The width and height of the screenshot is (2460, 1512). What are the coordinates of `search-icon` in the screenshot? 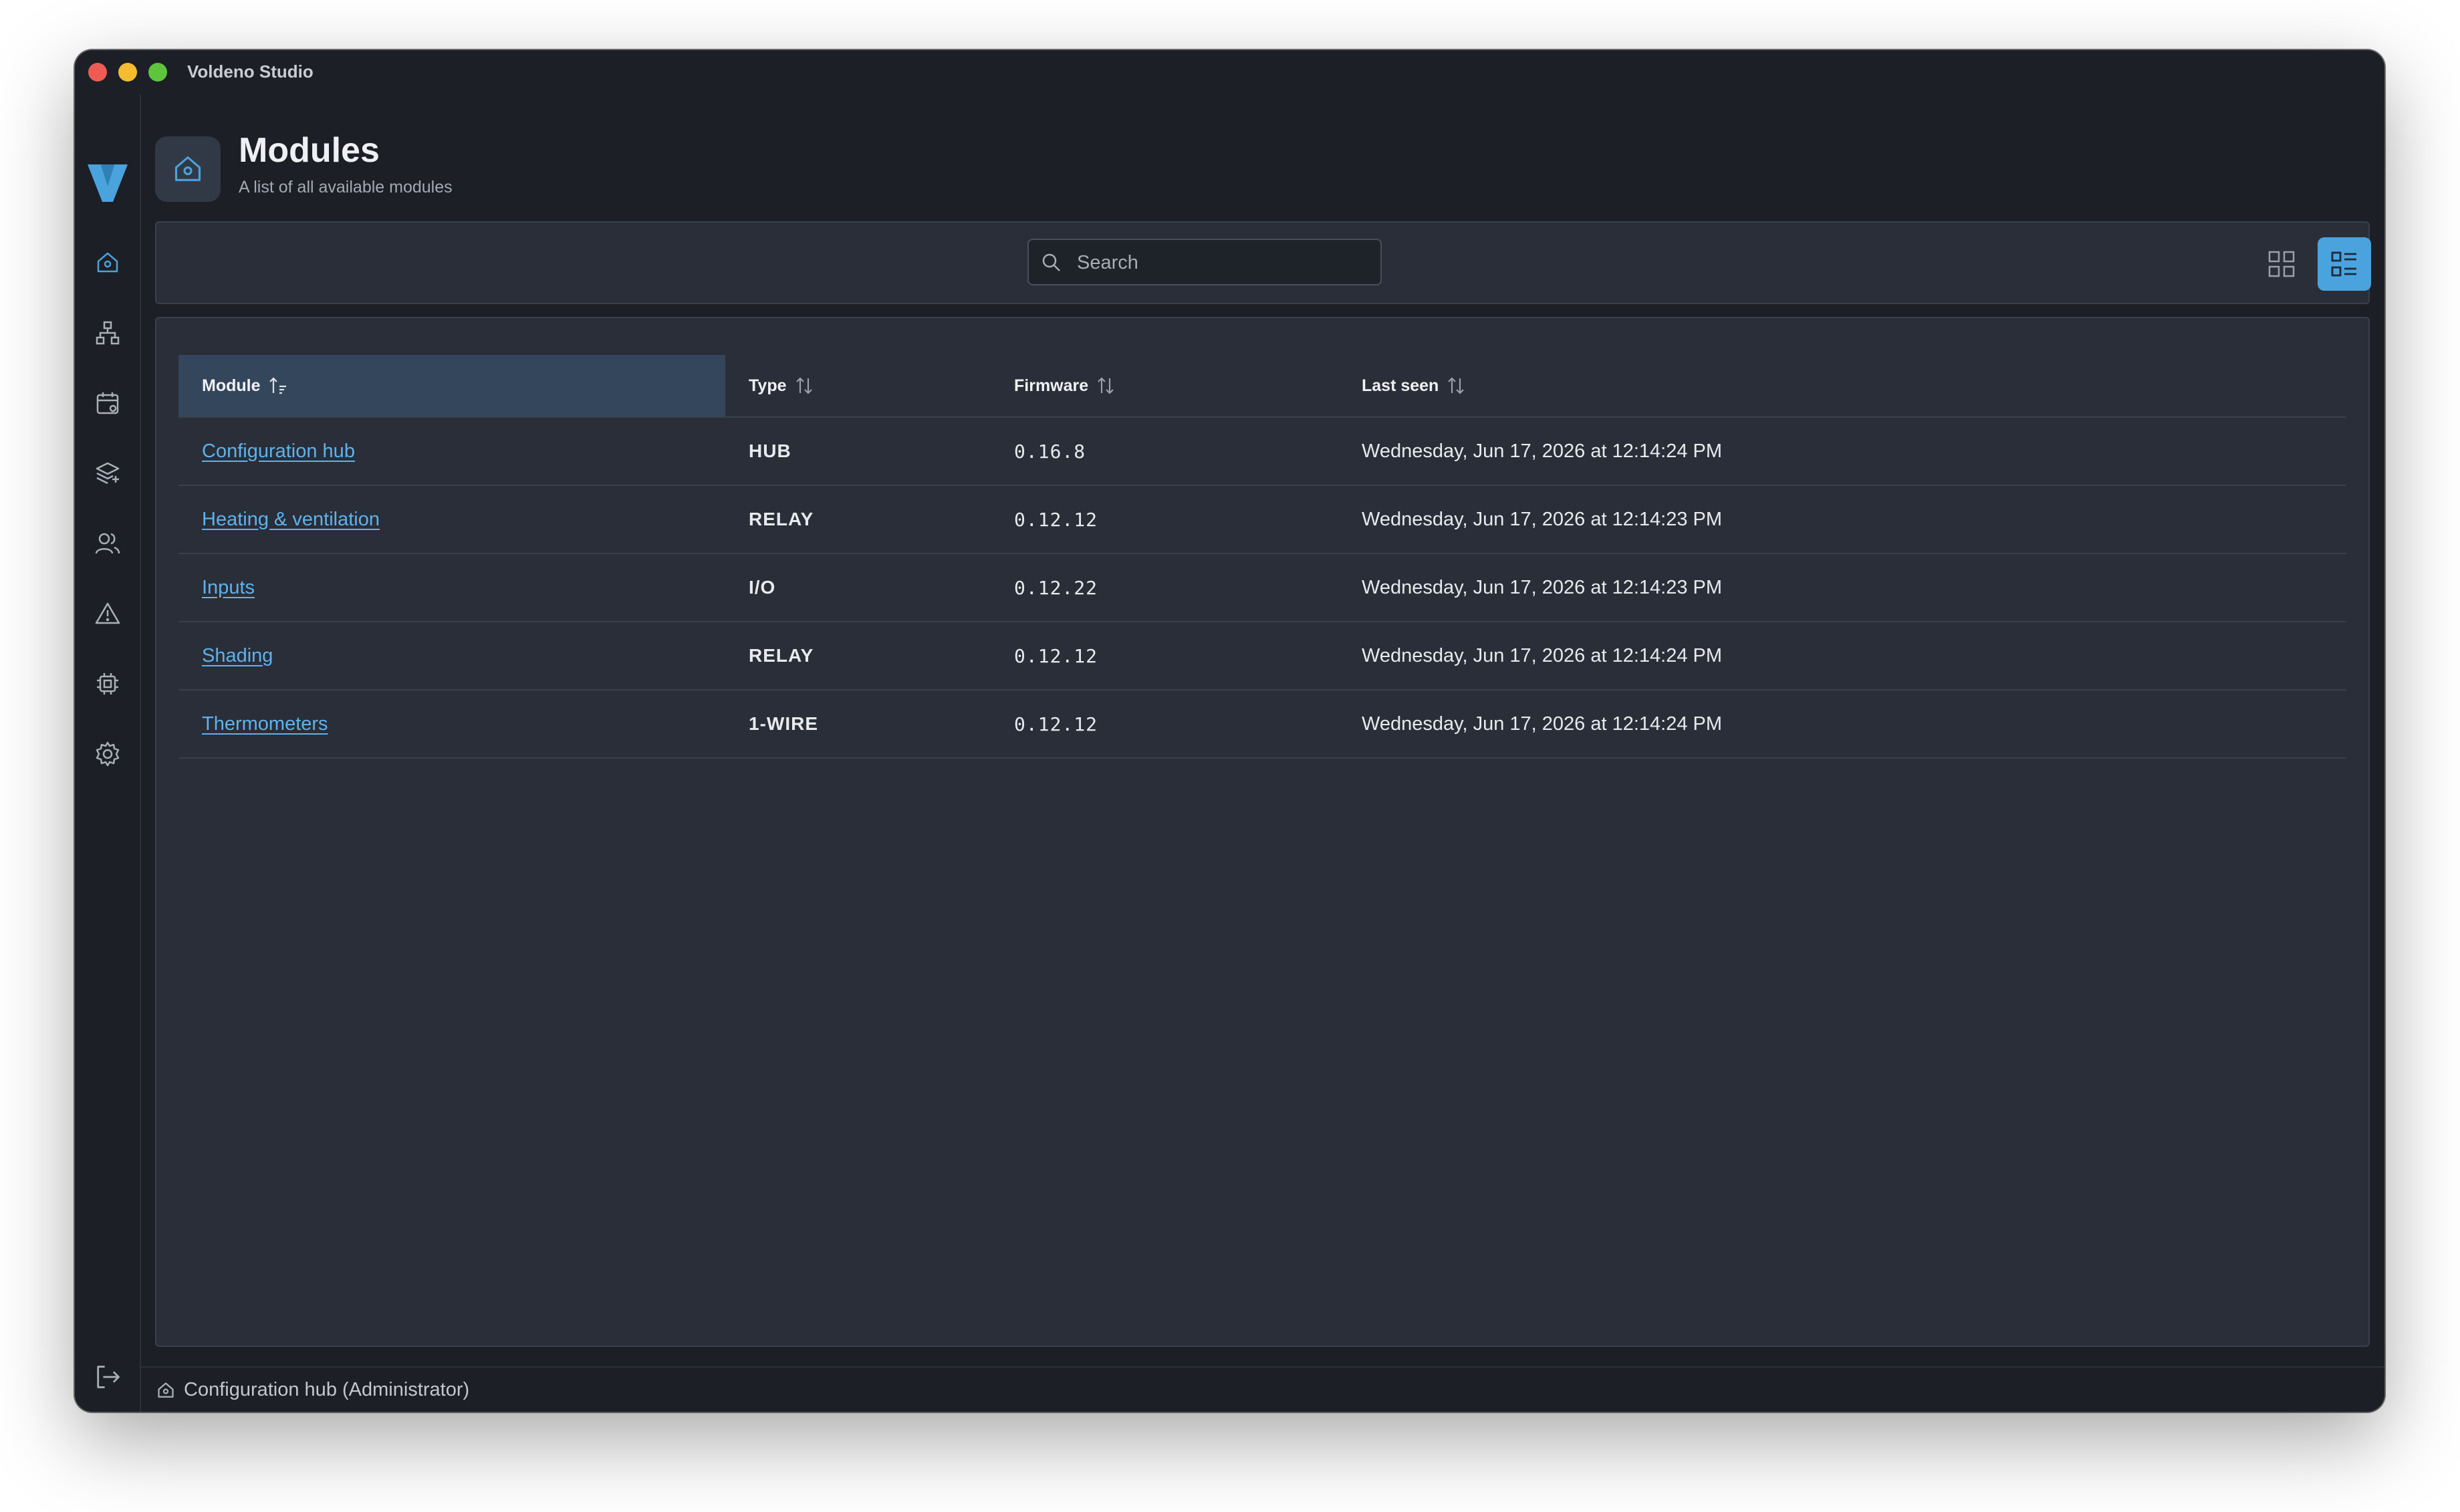 It's located at (1051, 262).